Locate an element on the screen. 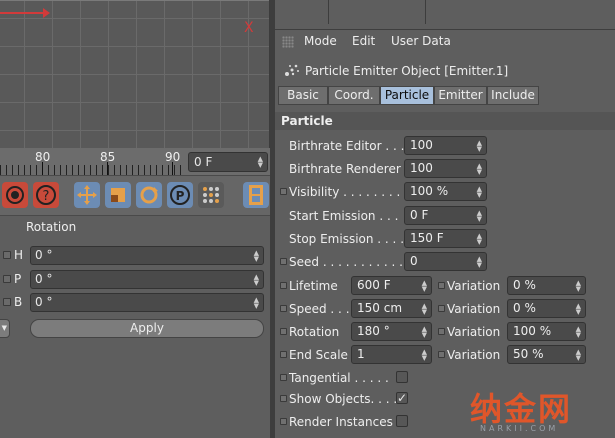  record-keyframe-button is located at coordinates (15, 195).